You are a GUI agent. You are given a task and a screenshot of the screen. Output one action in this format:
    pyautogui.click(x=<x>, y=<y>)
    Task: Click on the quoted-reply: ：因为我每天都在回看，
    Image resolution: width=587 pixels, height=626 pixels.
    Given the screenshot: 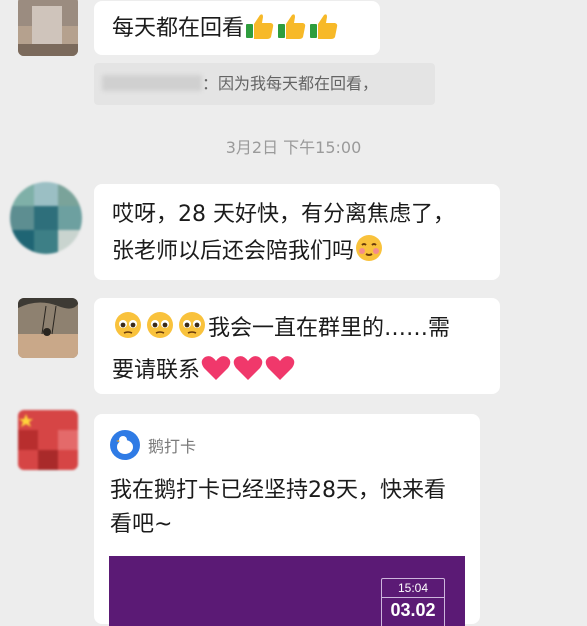 What is the action you would take?
    pyautogui.click(x=264, y=84)
    